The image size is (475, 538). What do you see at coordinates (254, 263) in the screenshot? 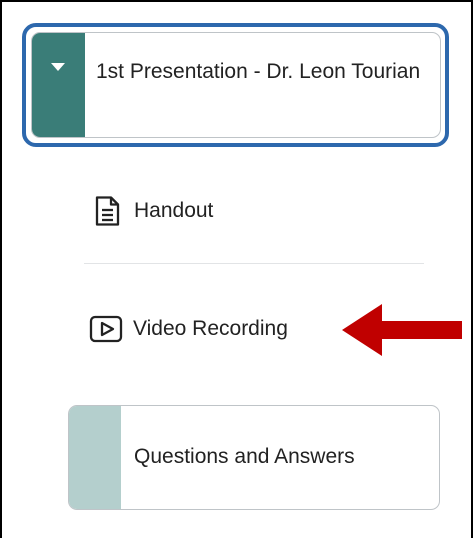
I see `divider` at bounding box center [254, 263].